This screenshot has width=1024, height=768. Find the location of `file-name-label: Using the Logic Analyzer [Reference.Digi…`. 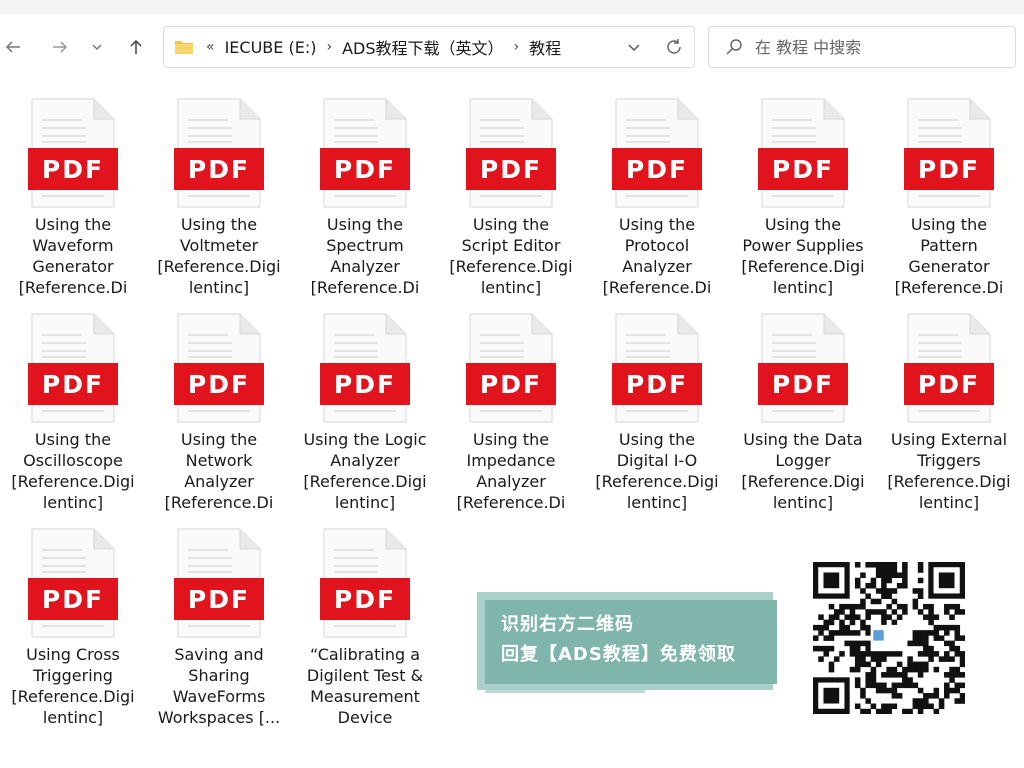

file-name-label: Using the Logic Analyzer [Reference.Digi… is located at coordinates (365, 471).